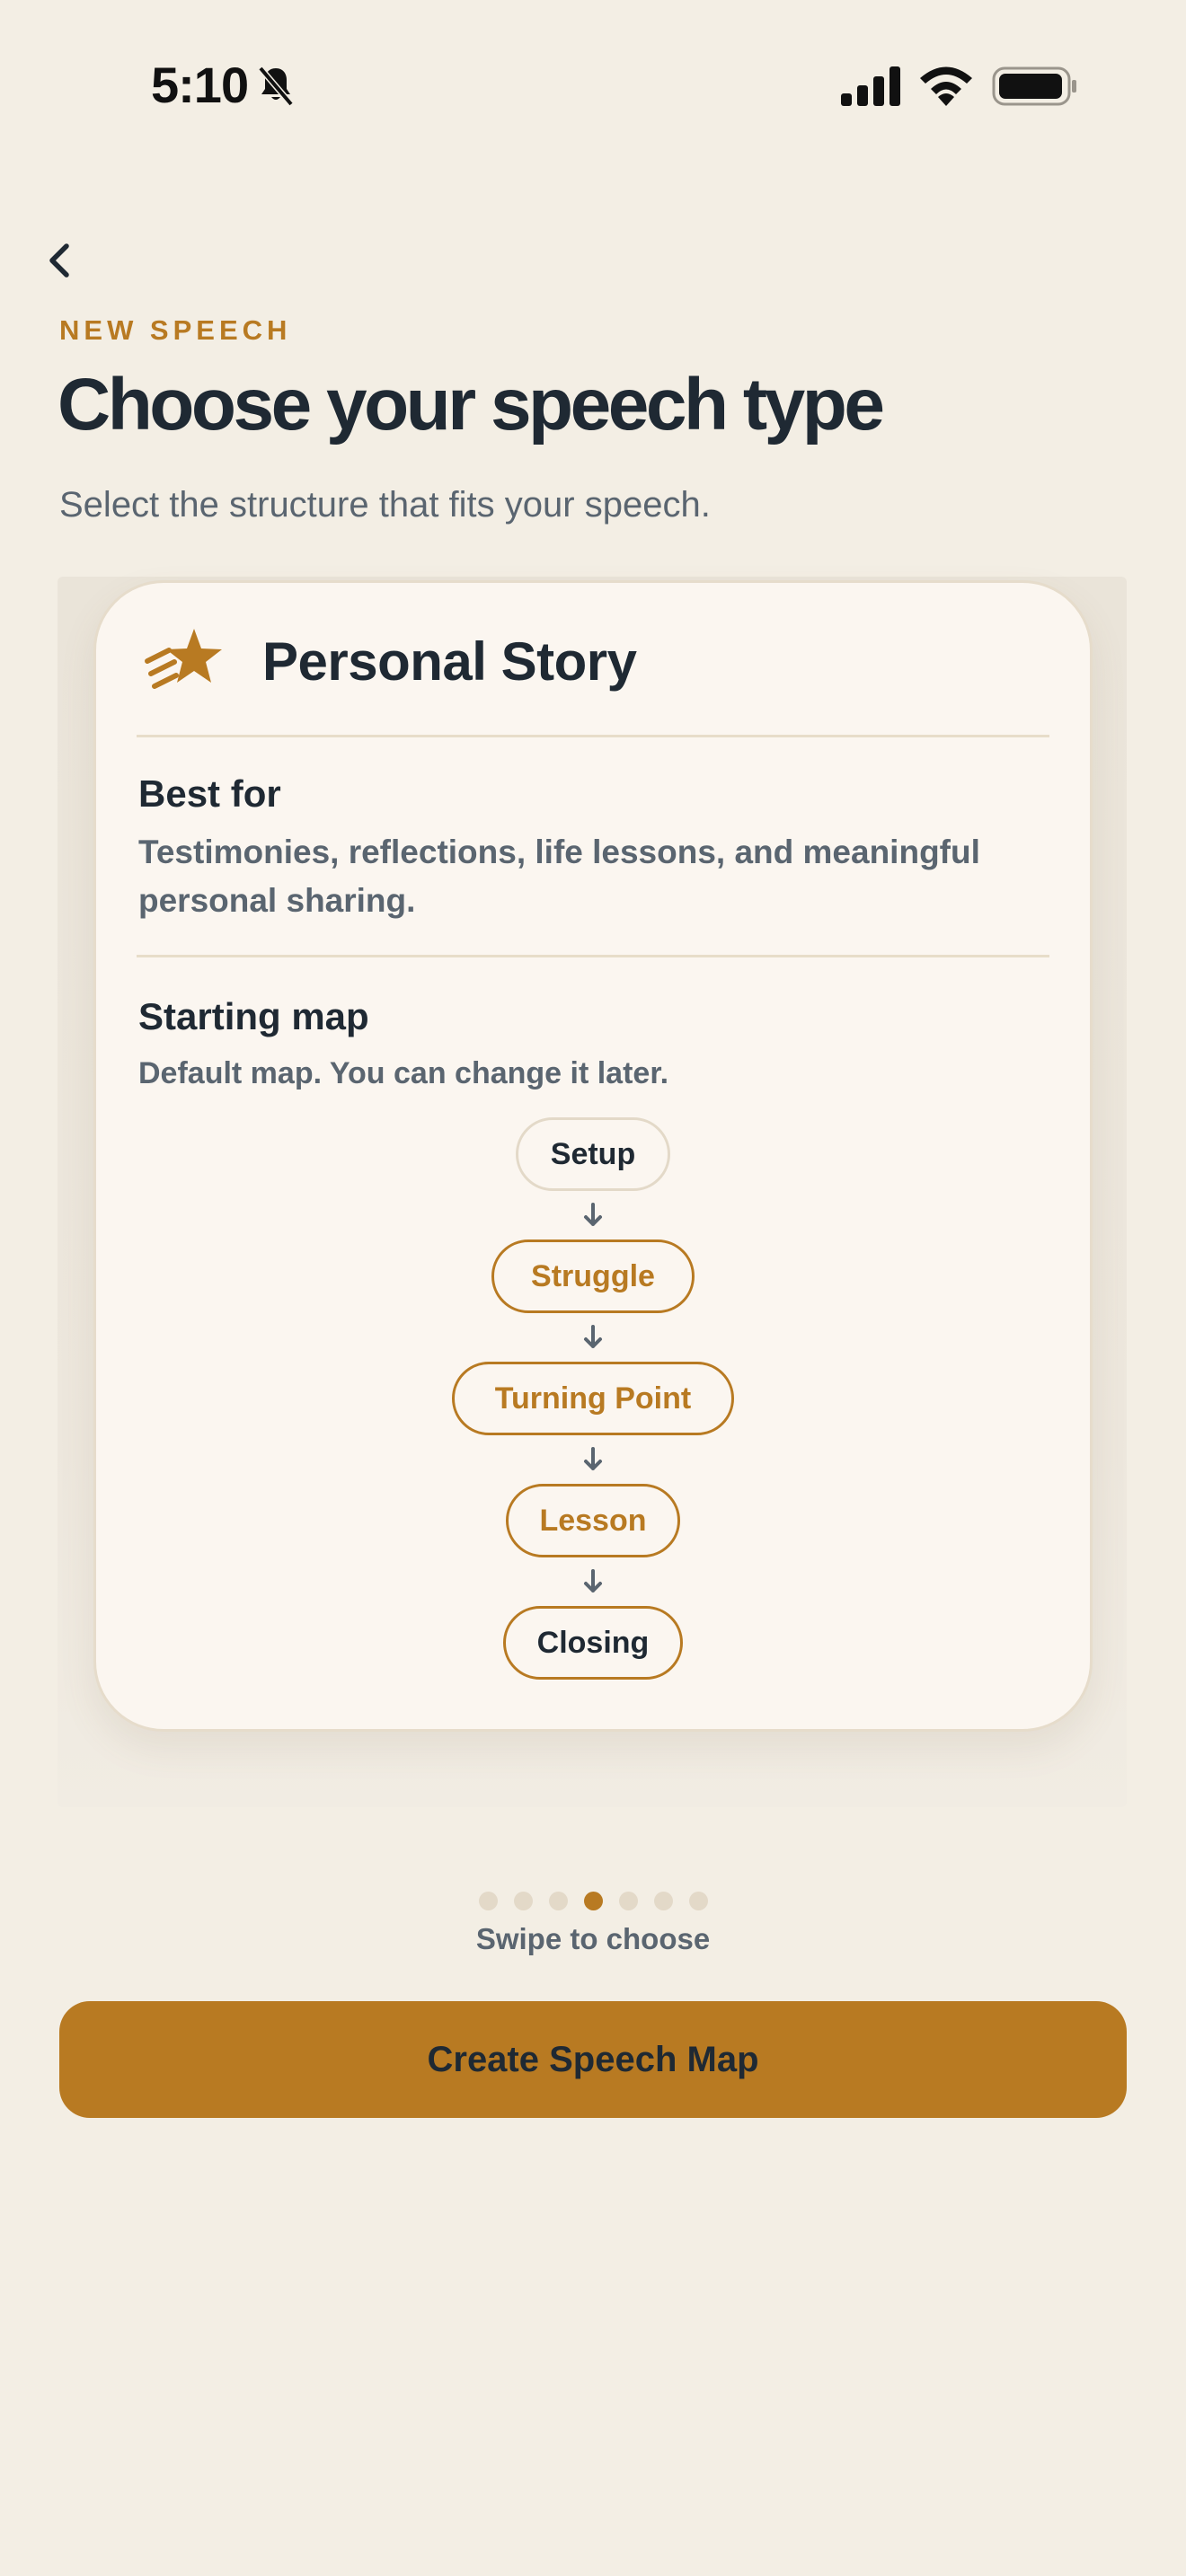  Describe the element at coordinates (870, 86) in the screenshot. I see `cellular-signal-icon` at that location.